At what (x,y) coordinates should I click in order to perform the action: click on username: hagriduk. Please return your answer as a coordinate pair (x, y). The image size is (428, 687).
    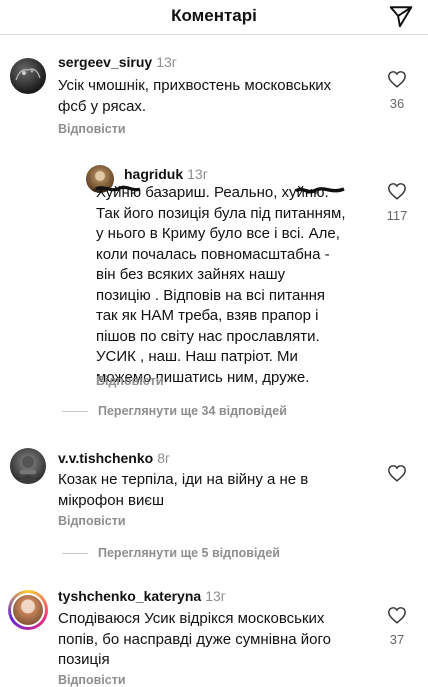
    Looking at the image, I should click on (153, 174).